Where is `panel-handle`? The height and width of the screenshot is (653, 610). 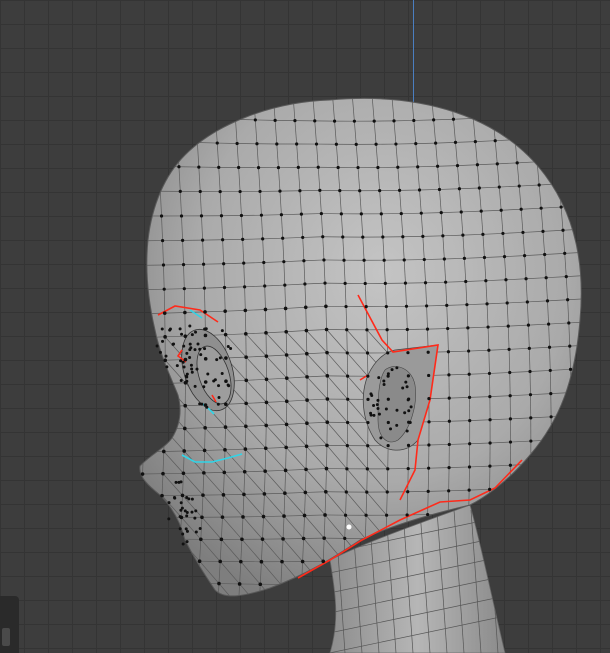
panel-handle is located at coordinates (6, 637).